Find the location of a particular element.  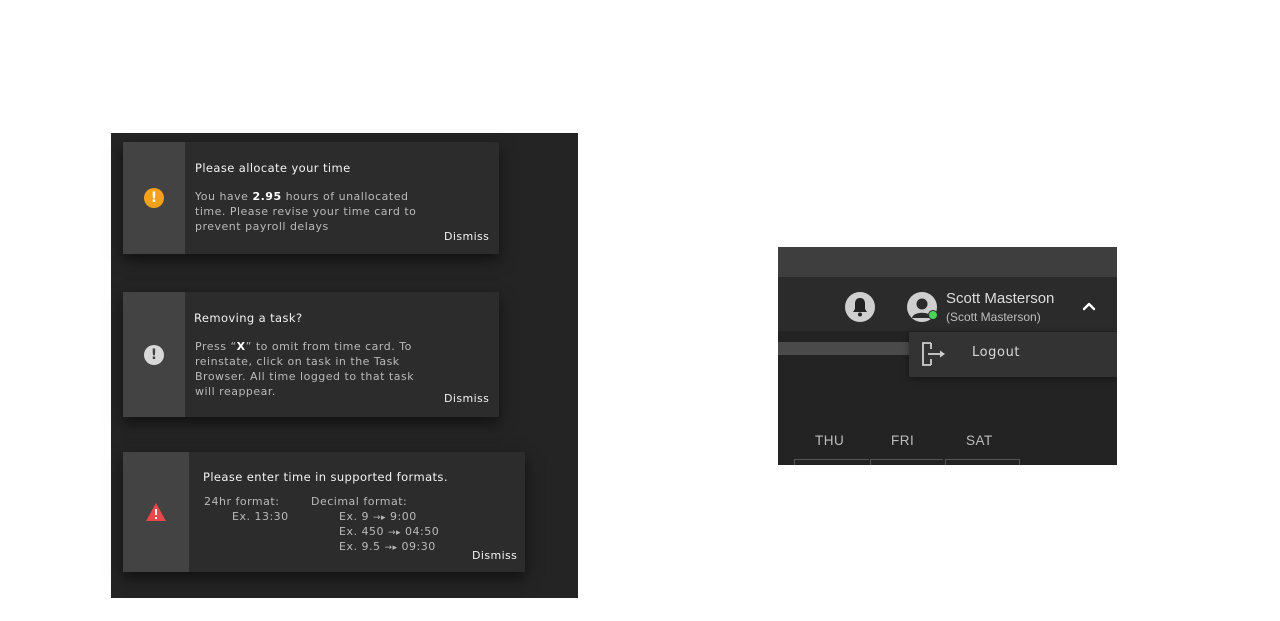

user-name: Scott Masterson is located at coordinates (1000, 298).